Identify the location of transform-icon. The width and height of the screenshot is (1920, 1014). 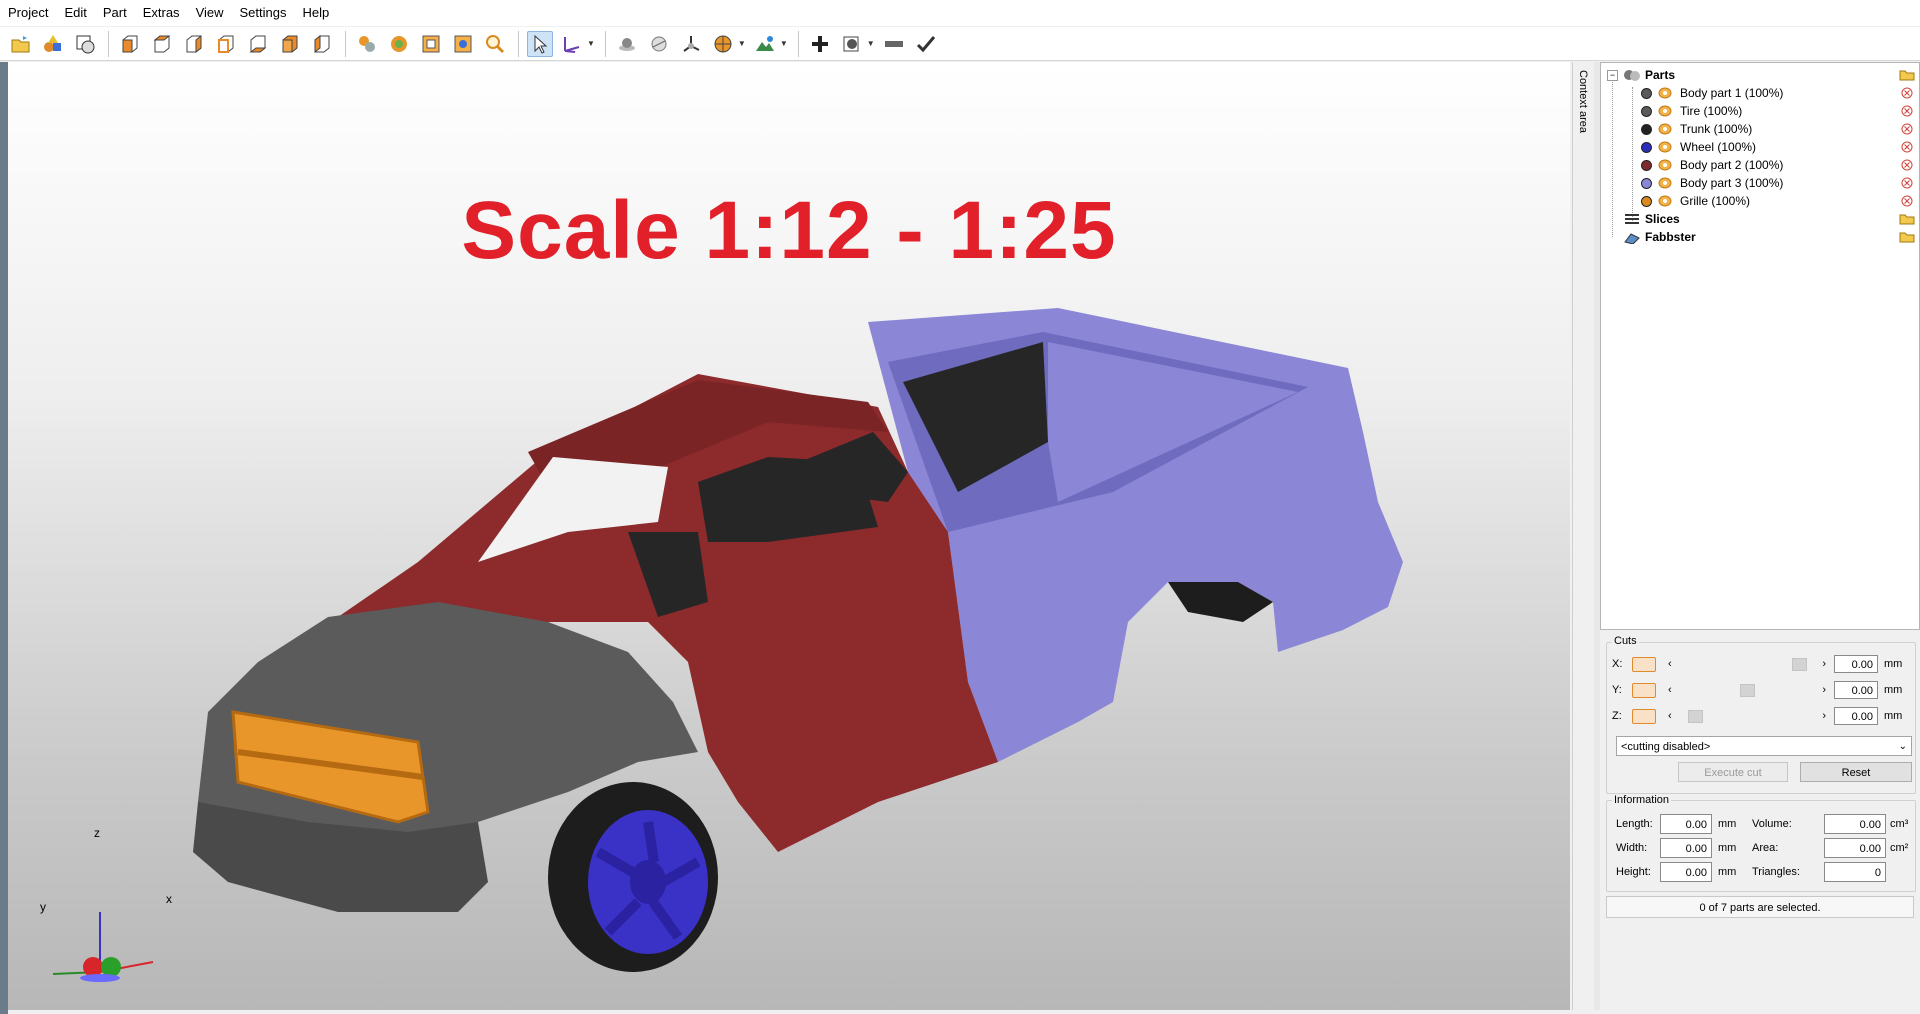
(463, 44).